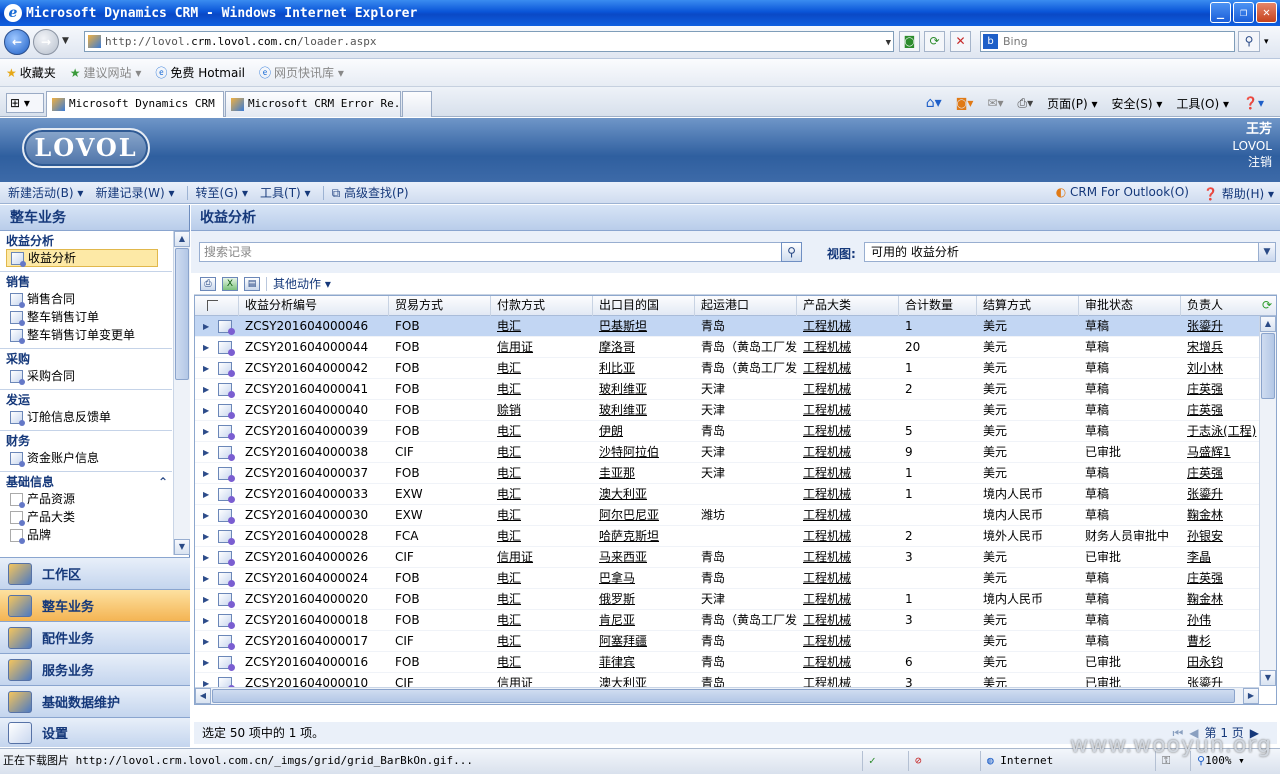 The width and height of the screenshot is (1280, 774). I want to click on tools-menu: 工具(O) ▾, so click(1202, 103).